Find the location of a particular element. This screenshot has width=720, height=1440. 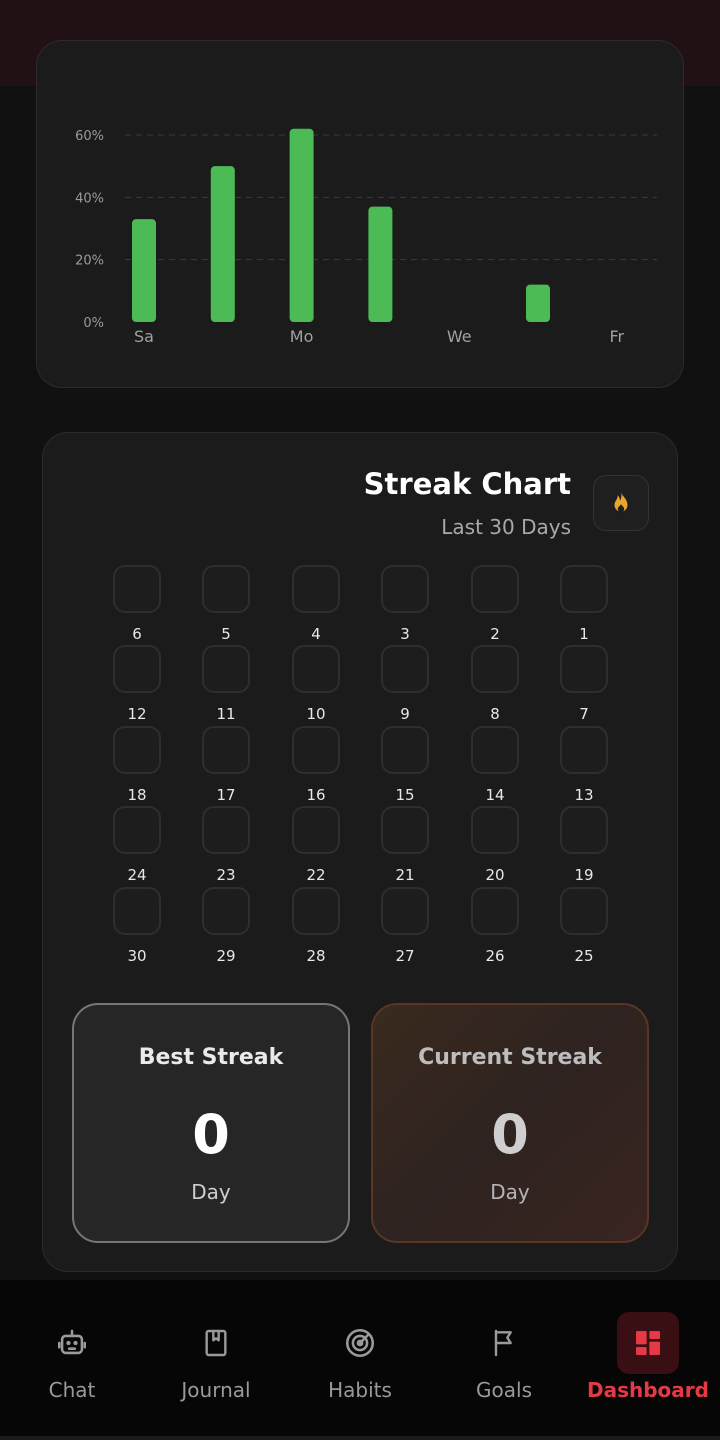

streak-day-cell: 22 is located at coordinates (316, 846).